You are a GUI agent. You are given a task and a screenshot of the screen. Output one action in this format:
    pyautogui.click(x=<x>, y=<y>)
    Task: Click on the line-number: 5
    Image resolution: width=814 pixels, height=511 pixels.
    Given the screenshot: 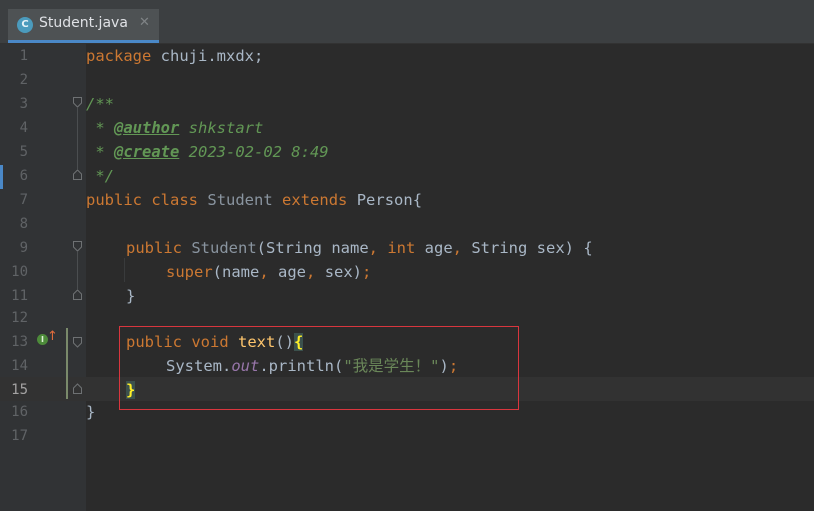 What is the action you would take?
    pyautogui.click(x=14, y=152)
    